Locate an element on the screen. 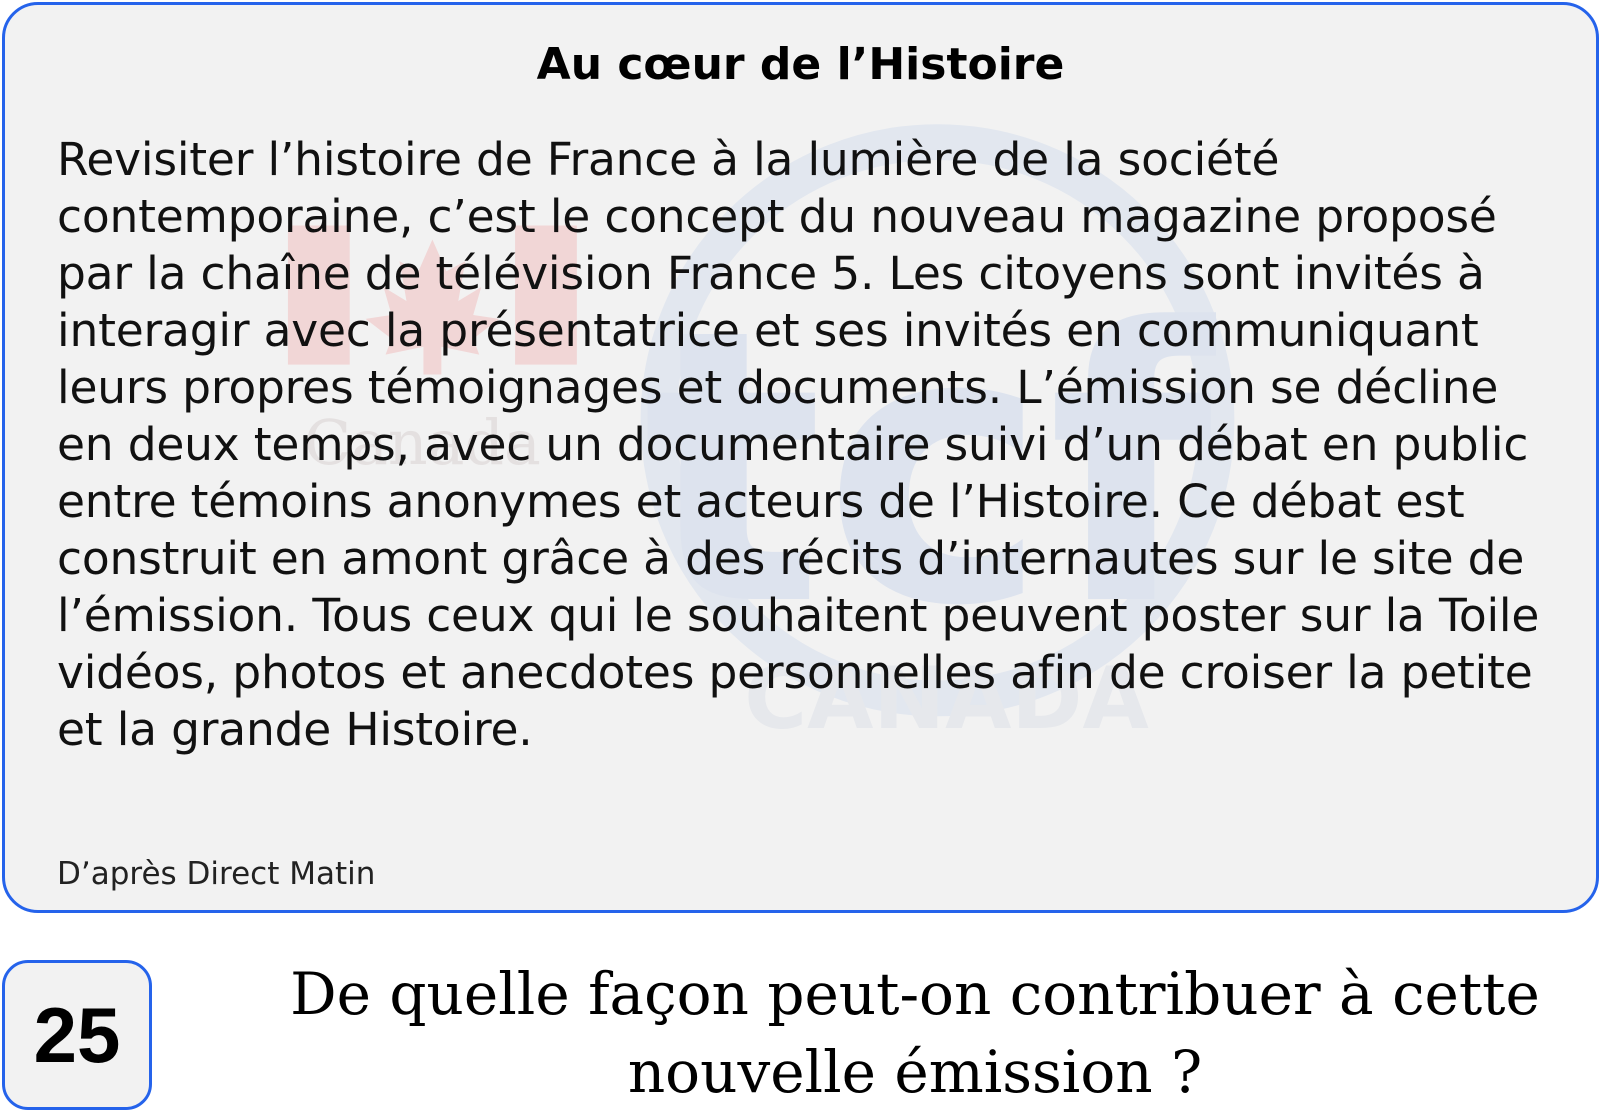  card-title: Au cœur de l’Histoire is located at coordinates (800, 64).